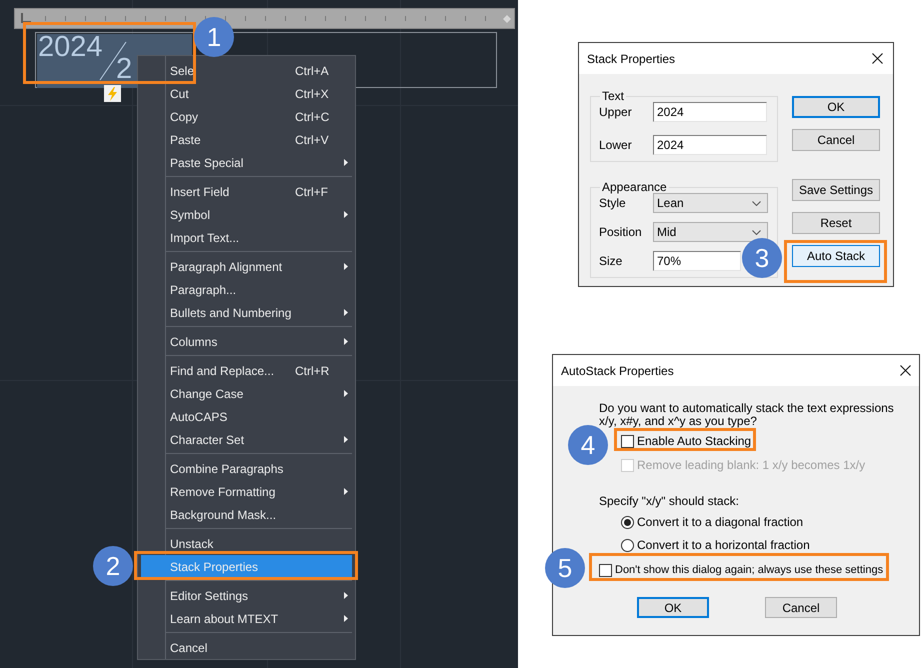 Image resolution: width=921 pixels, height=668 pixels. I want to click on dropdown: Mid, so click(710, 232).